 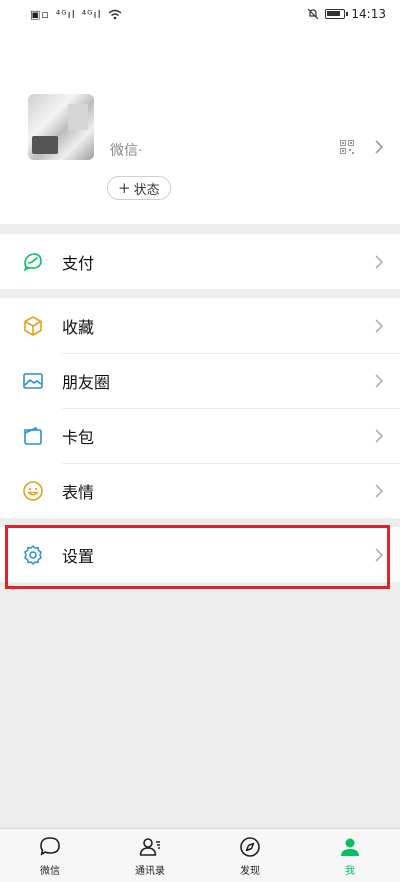 I want to click on tab-label: 通讯录, so click(x=150, y=871).